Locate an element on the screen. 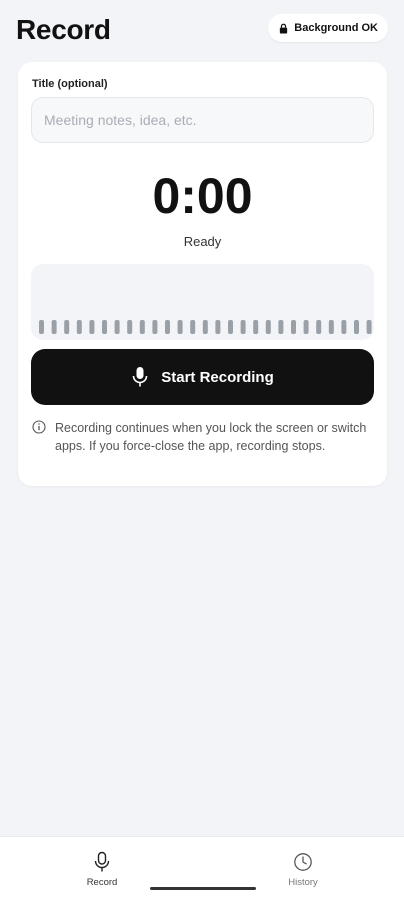  info-icon is located at coordinates (39, 427).